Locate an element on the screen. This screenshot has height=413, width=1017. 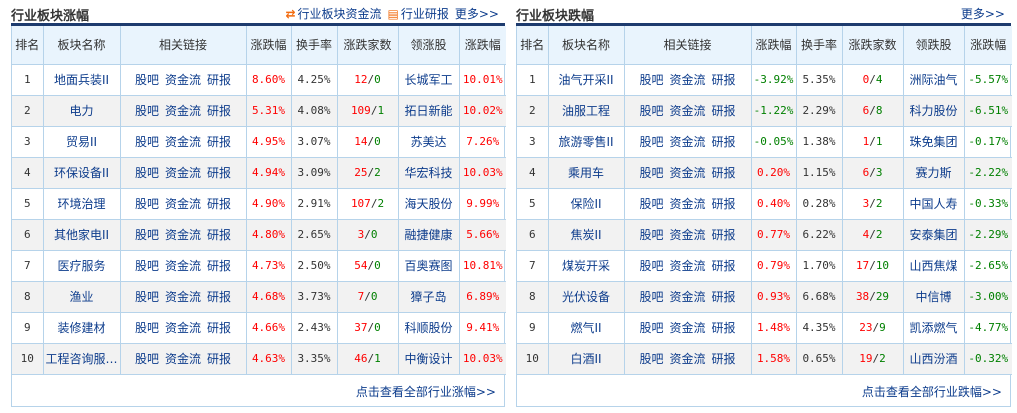
leading-stock-link: 融捷健康 is located at coordinates (428, 234).